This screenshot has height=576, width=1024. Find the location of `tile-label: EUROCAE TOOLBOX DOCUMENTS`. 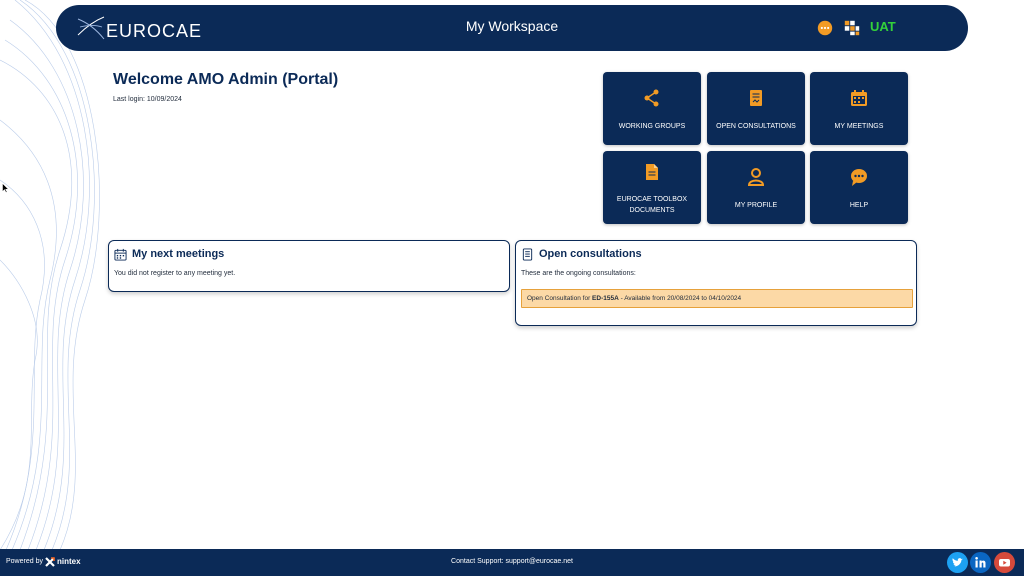

tile-label: EUROCAE TOOLBOX DOCUMENTS is located at coordinates (652, 205).